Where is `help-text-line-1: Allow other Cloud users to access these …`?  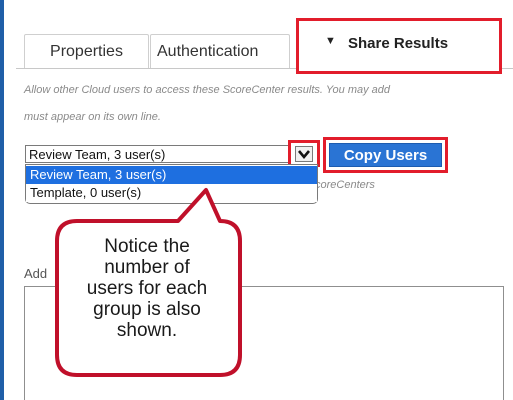 help-text-line-1: Allow other Cloud users to access these … is located at coordinates (207, 90).